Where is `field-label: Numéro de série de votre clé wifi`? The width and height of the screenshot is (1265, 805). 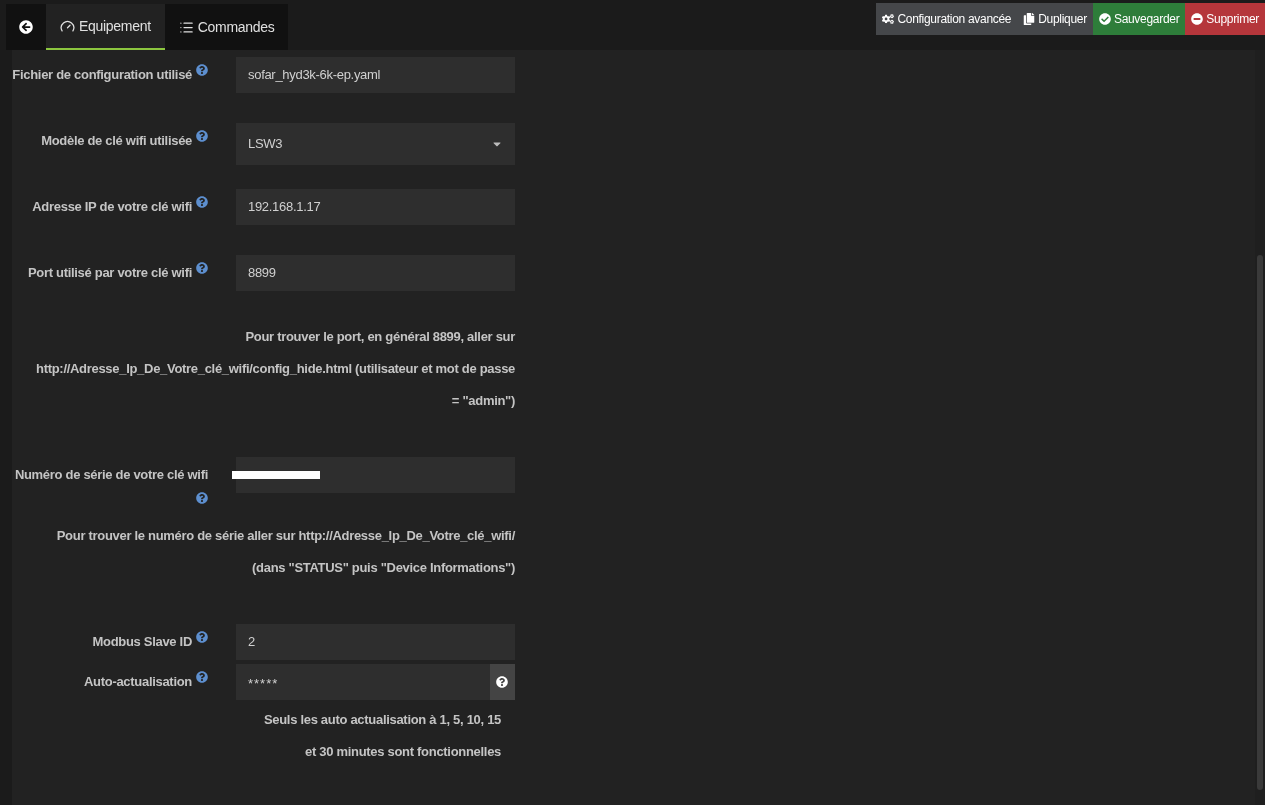
field-label: Numéro de série de votre clé wifi is located at coordinates (111, 474).